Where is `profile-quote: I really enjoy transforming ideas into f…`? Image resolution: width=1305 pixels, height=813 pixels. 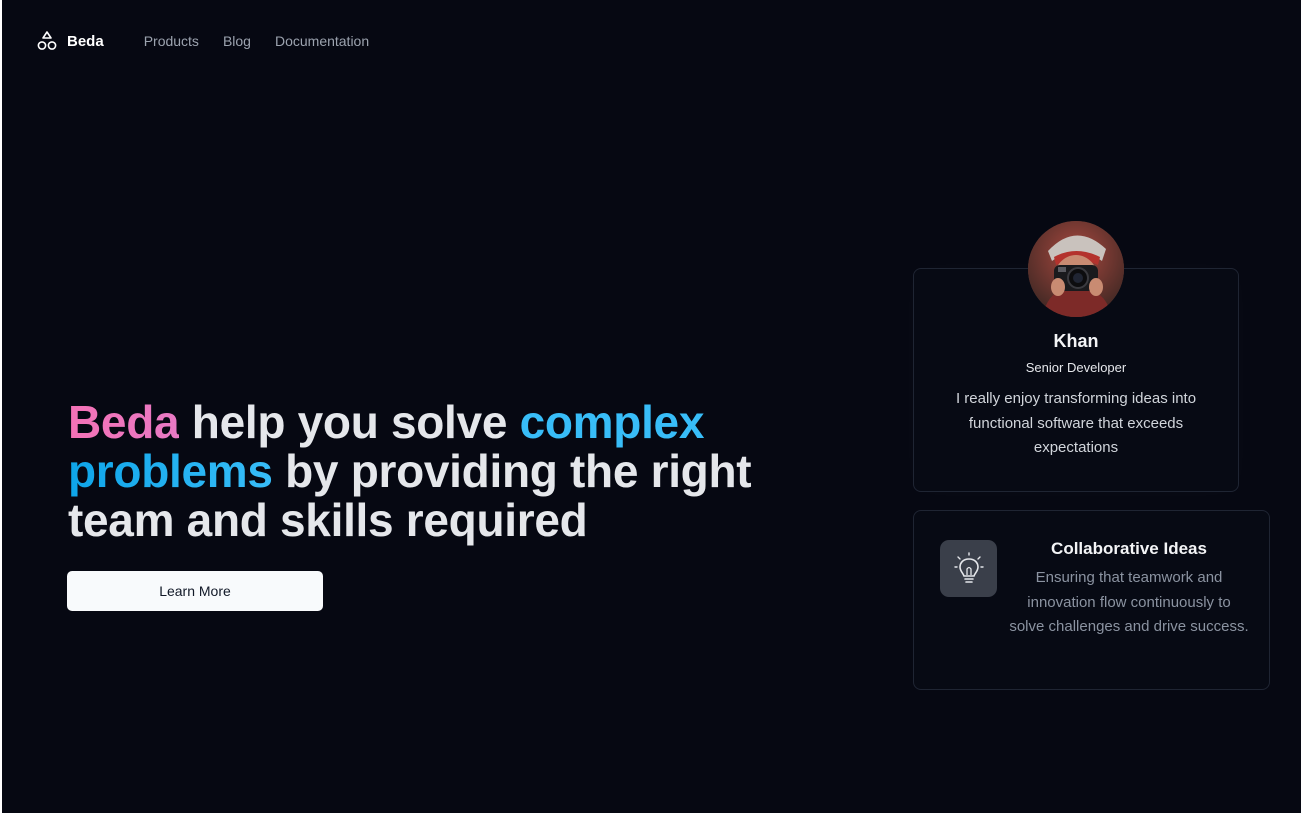
profile-quote: I really enjoy transforming ideas into f… is located at coordinates (1076, 423).